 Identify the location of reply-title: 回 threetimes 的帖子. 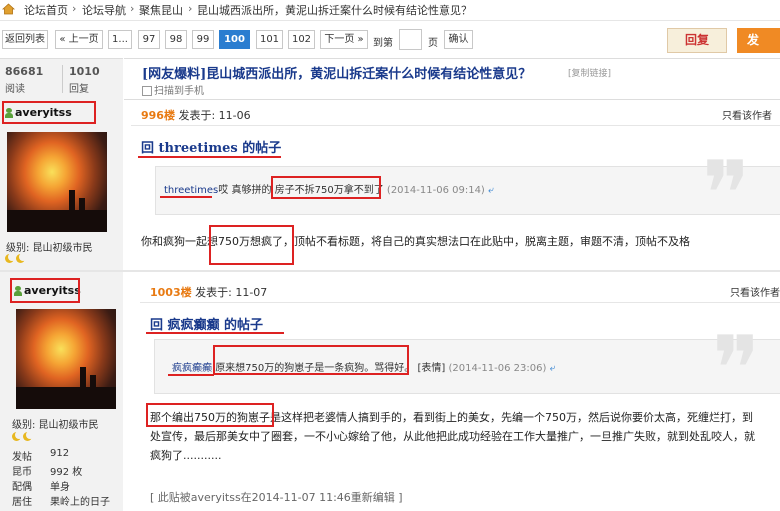
(211, 148).